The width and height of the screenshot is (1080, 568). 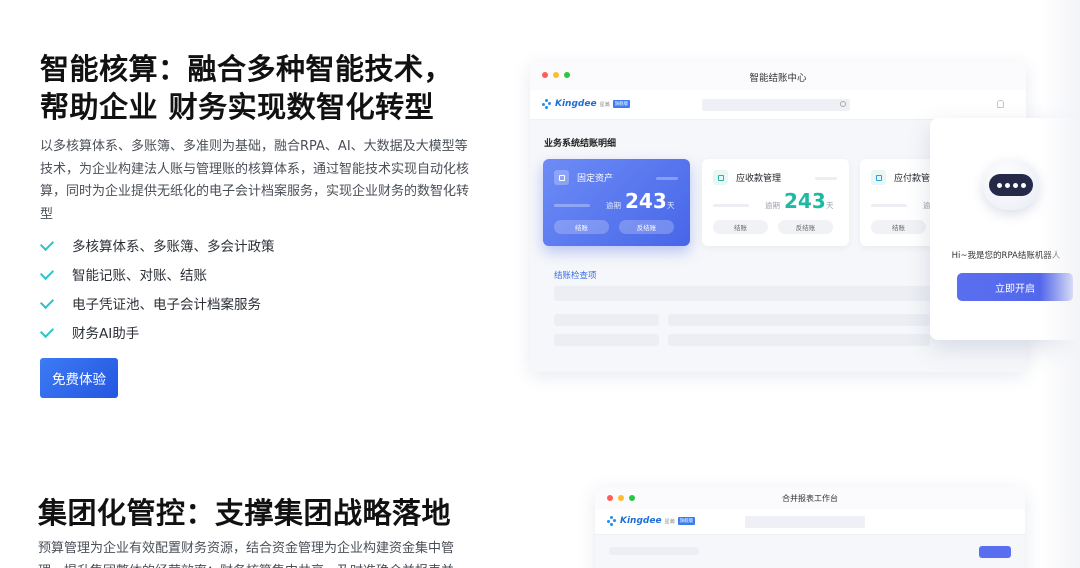 I want to click on section-label: 业务系统结账明细, so click(x=580, y=144).